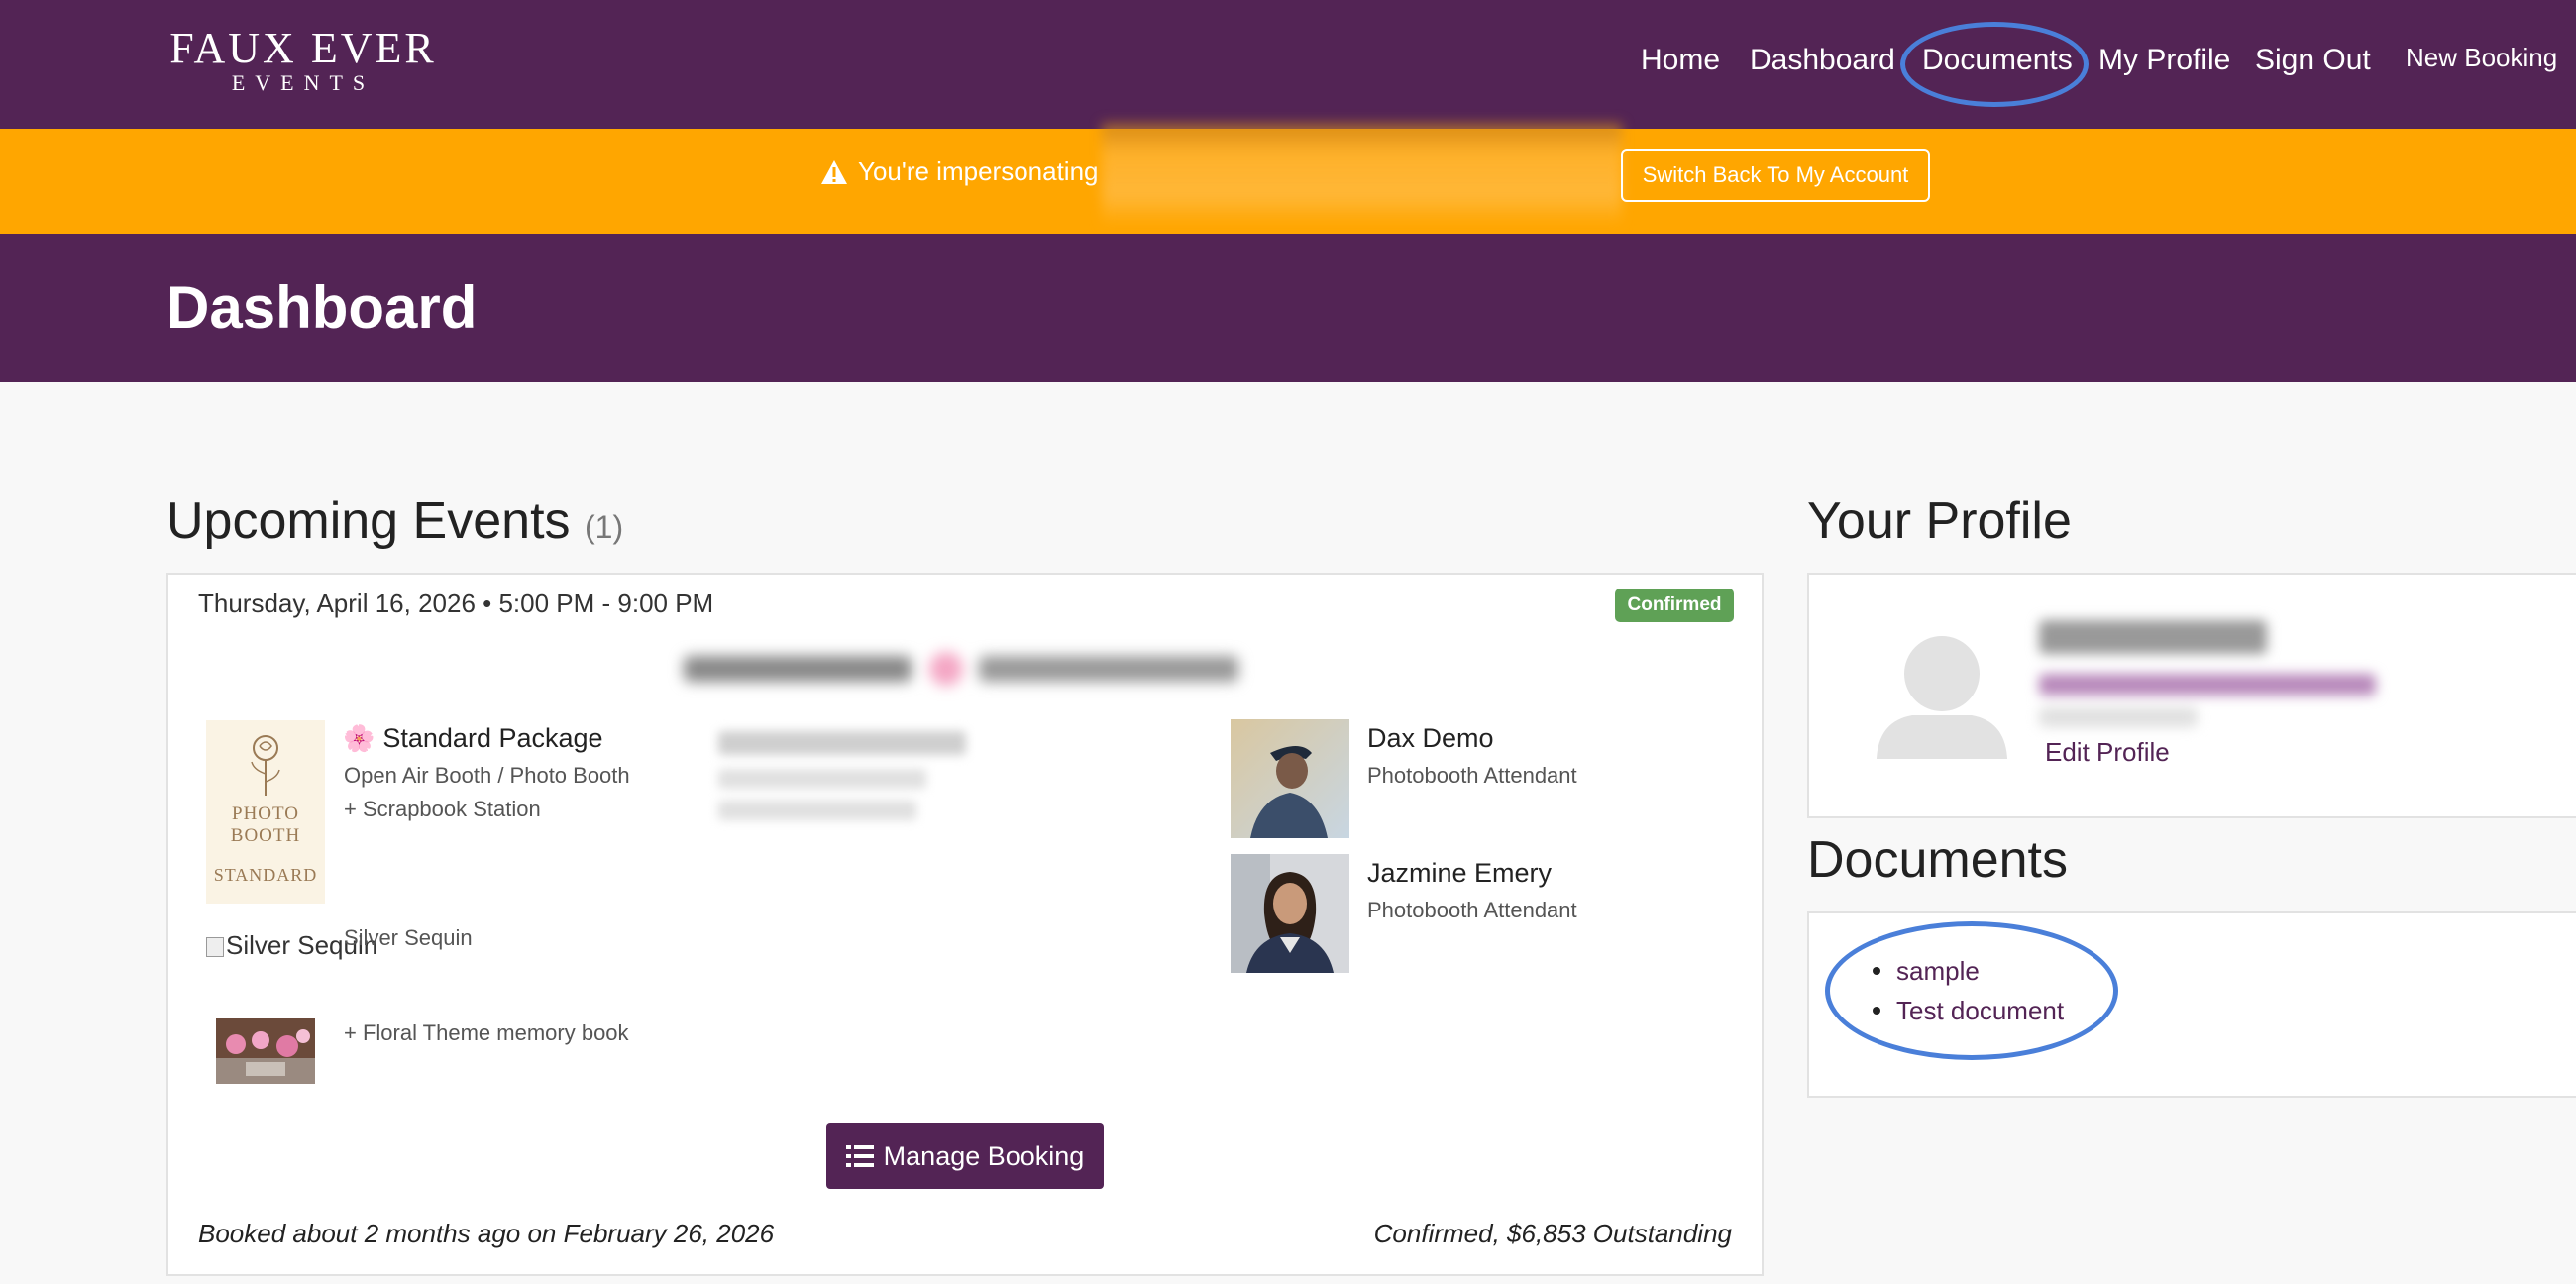 This screenshot has width=2576, height=1284. I want to click on package-image: PHOTO BOOTH STANDARD, so click(265, 812).